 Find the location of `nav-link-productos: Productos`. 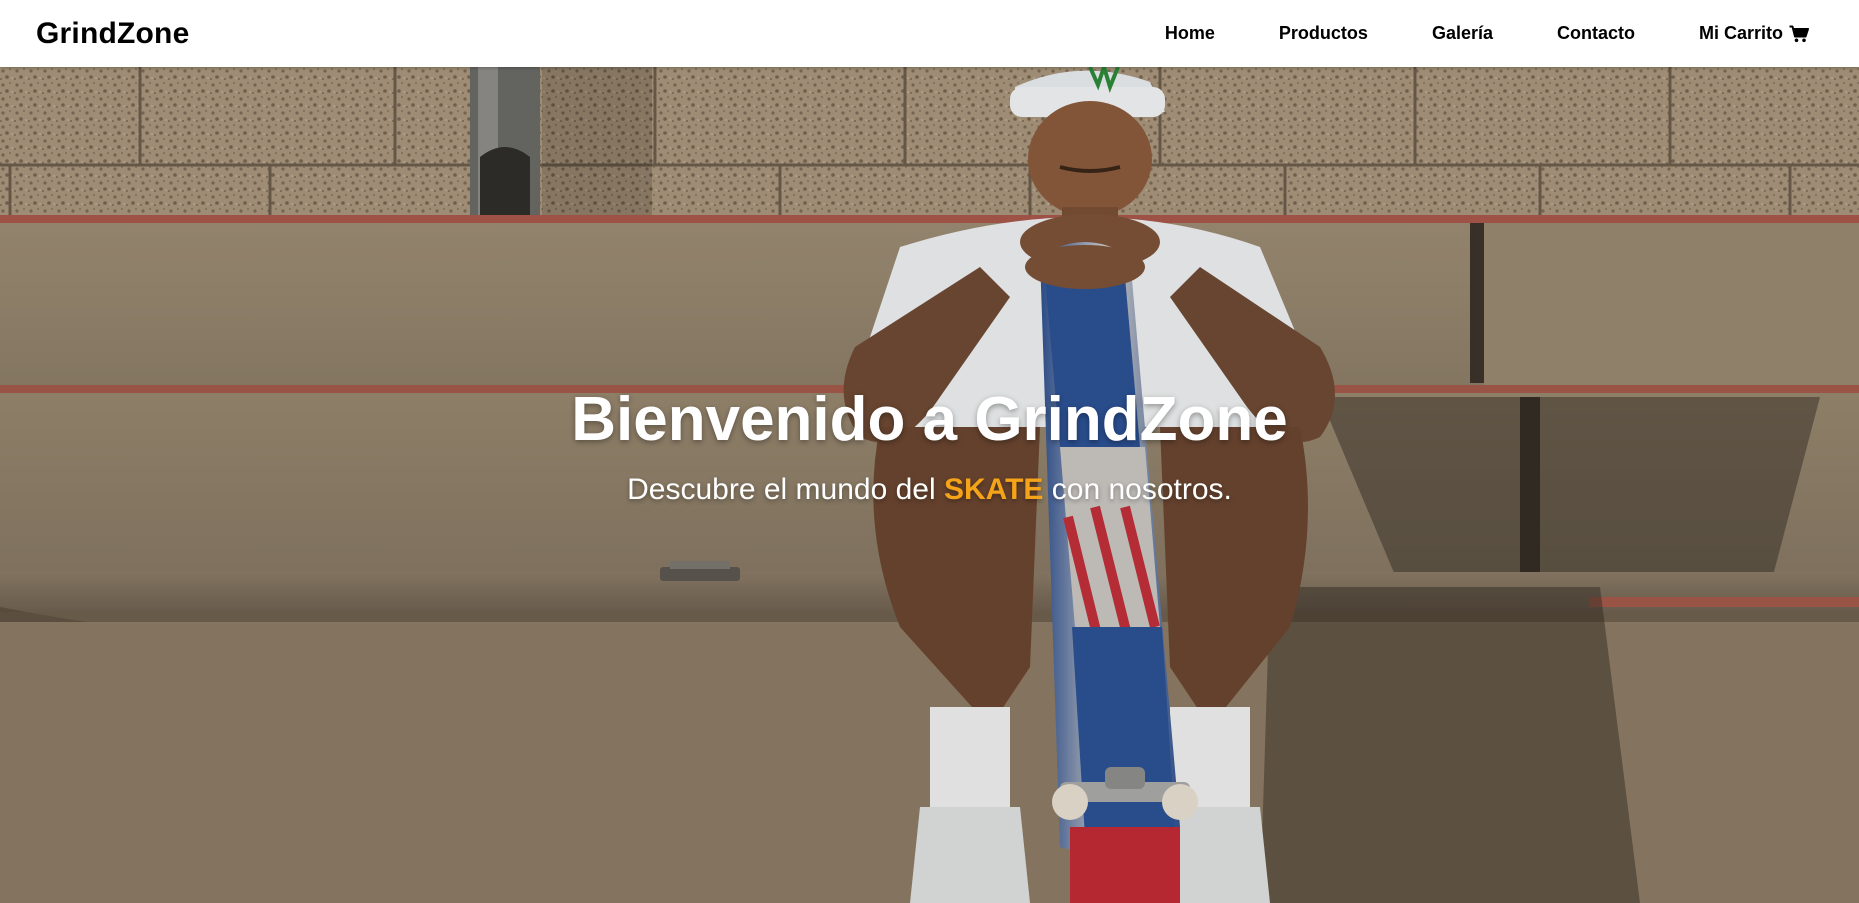

nav-link-productos: Productos is located at coordinates (1323, 33).